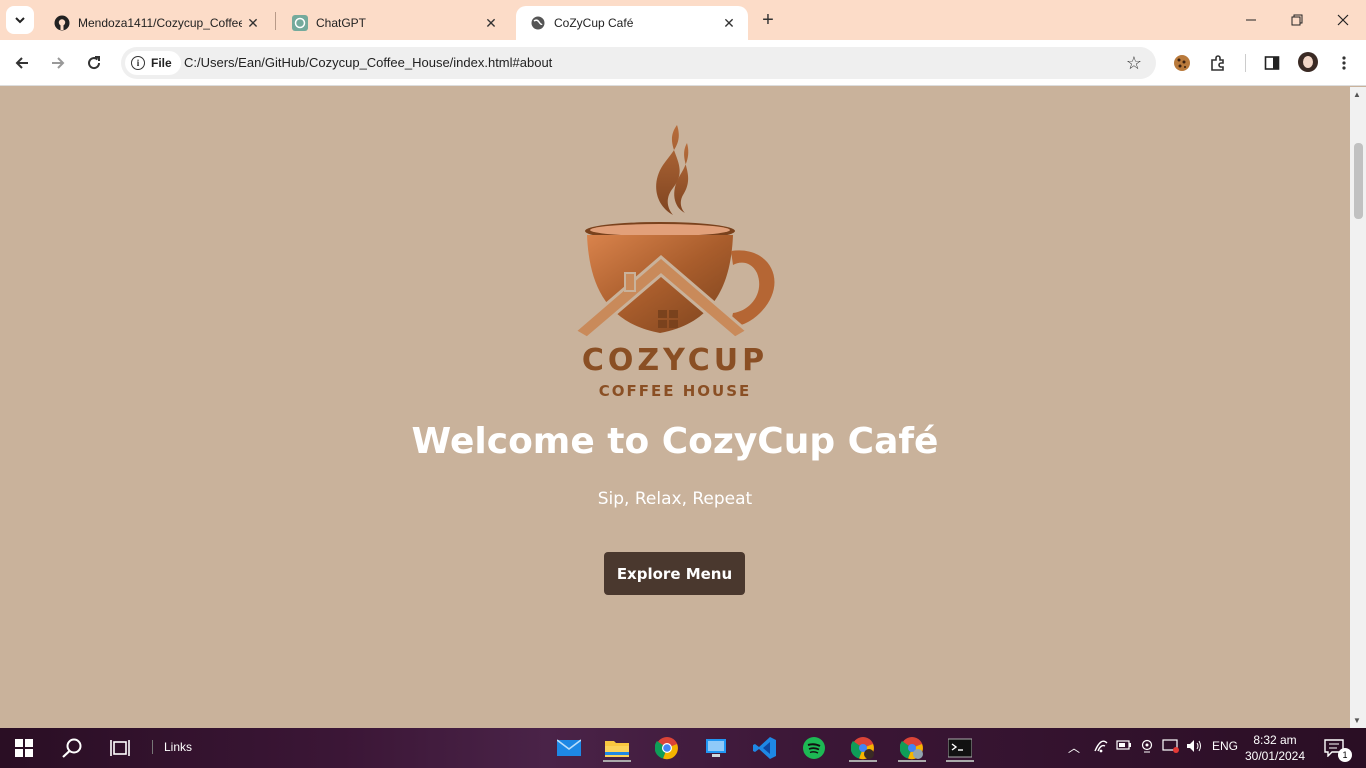 The image size is (1366, 768). What do you see at coordinates (675, 360) in the screenshot?
I see `logo-brand-text: COZYCUP` at bounding box center [675, 360].